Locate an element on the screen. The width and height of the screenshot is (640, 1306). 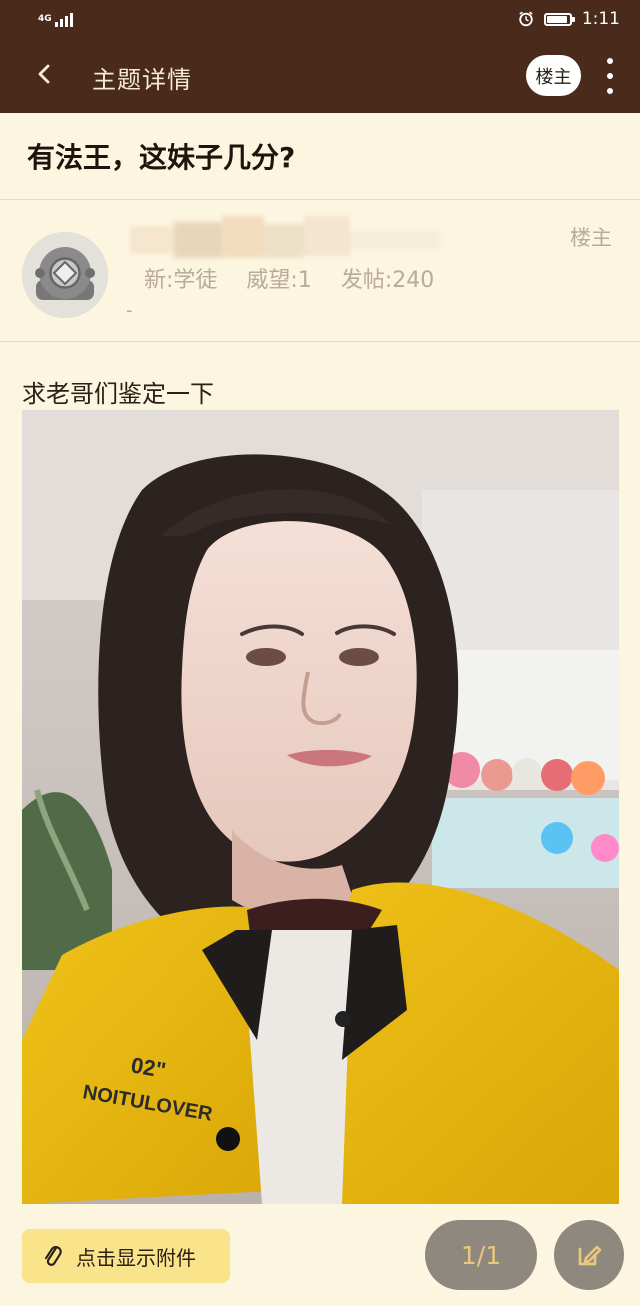
diving-helmet-avatar-icon is located at coordinates (65, 275).